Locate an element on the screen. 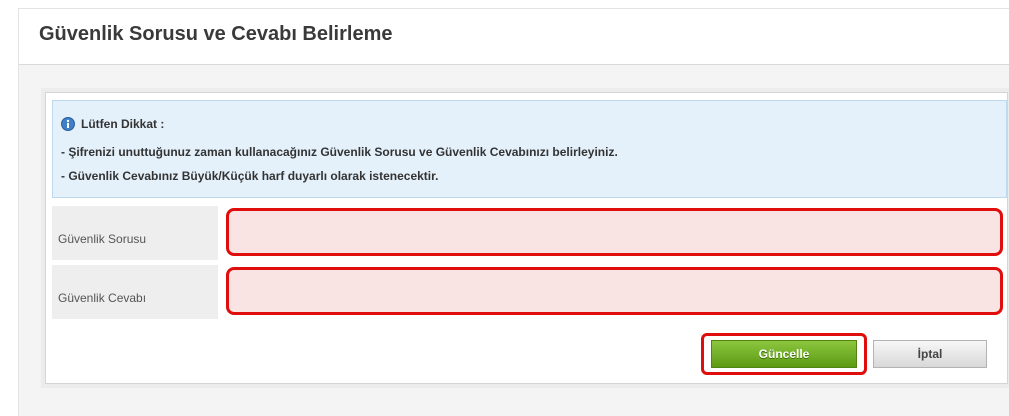 This screenshot has height=416, width=1009. security-answer-row: Güvenlik Cevabı is located at coordinates (529, 292).